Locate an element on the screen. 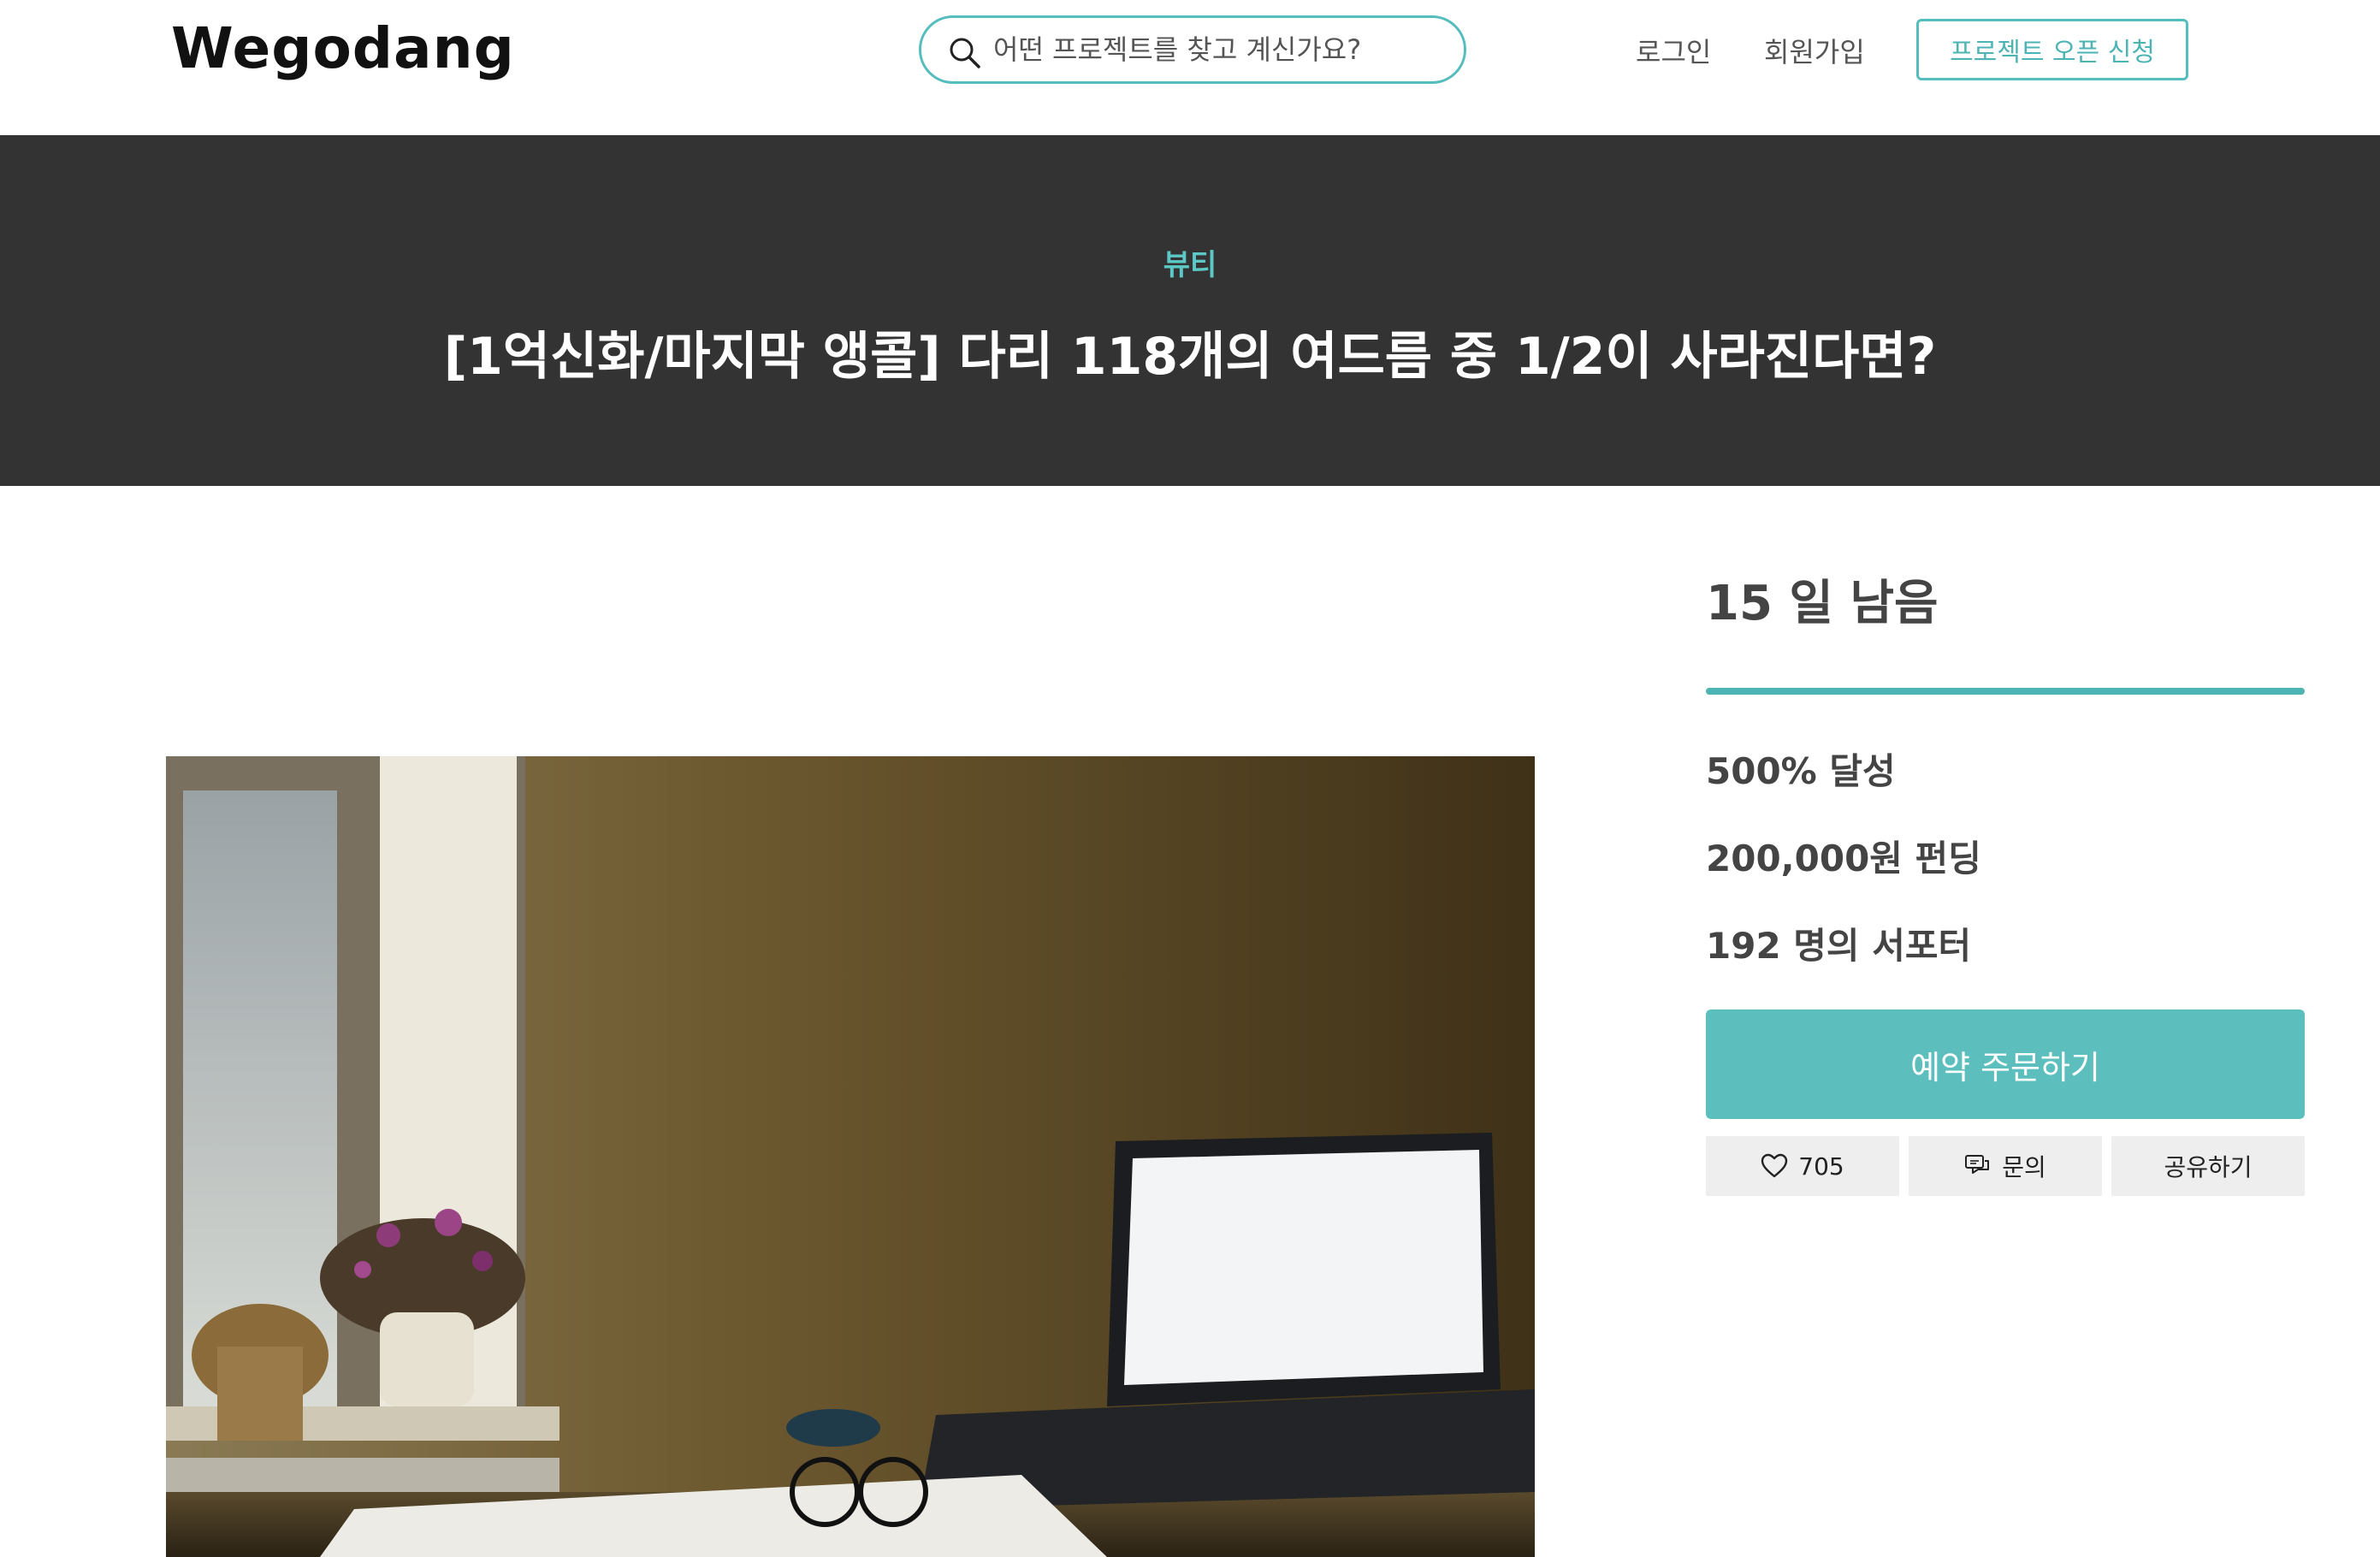 The image size is (2380, 1557). funding-progress-fill is located at coordinates (2005, 691).